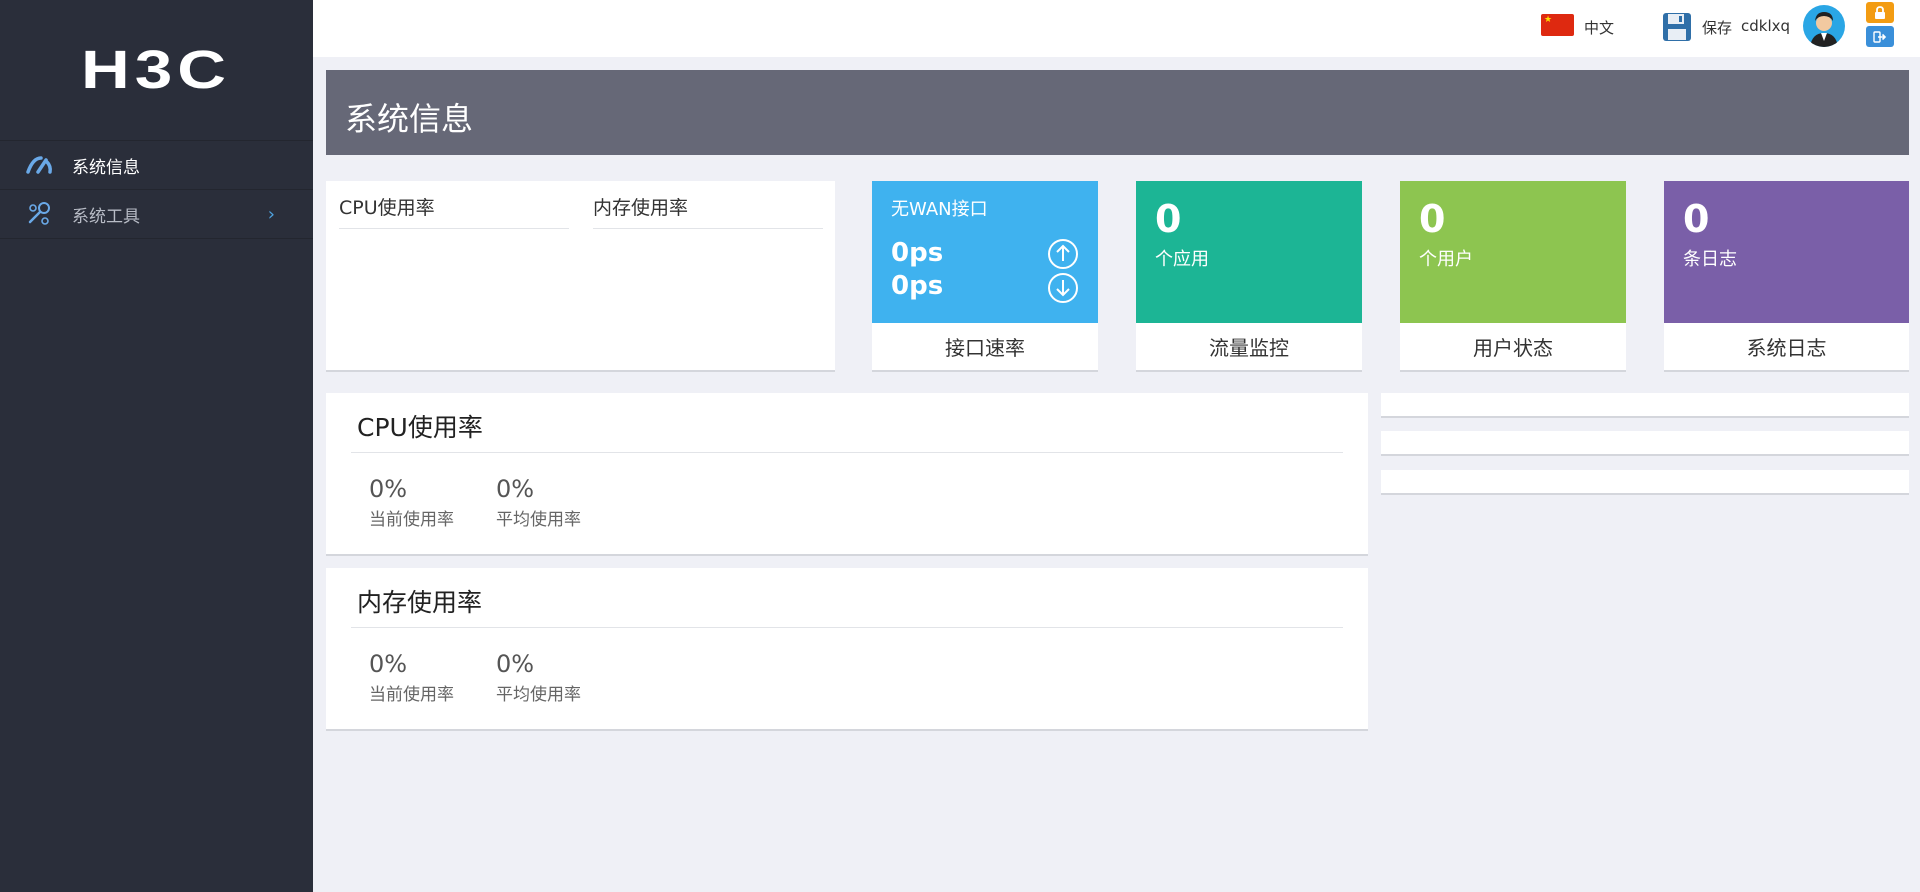 The height and width of the screenshot is (892, 1920). I want to click on page-header: 系统信息, so click(1117, 112).